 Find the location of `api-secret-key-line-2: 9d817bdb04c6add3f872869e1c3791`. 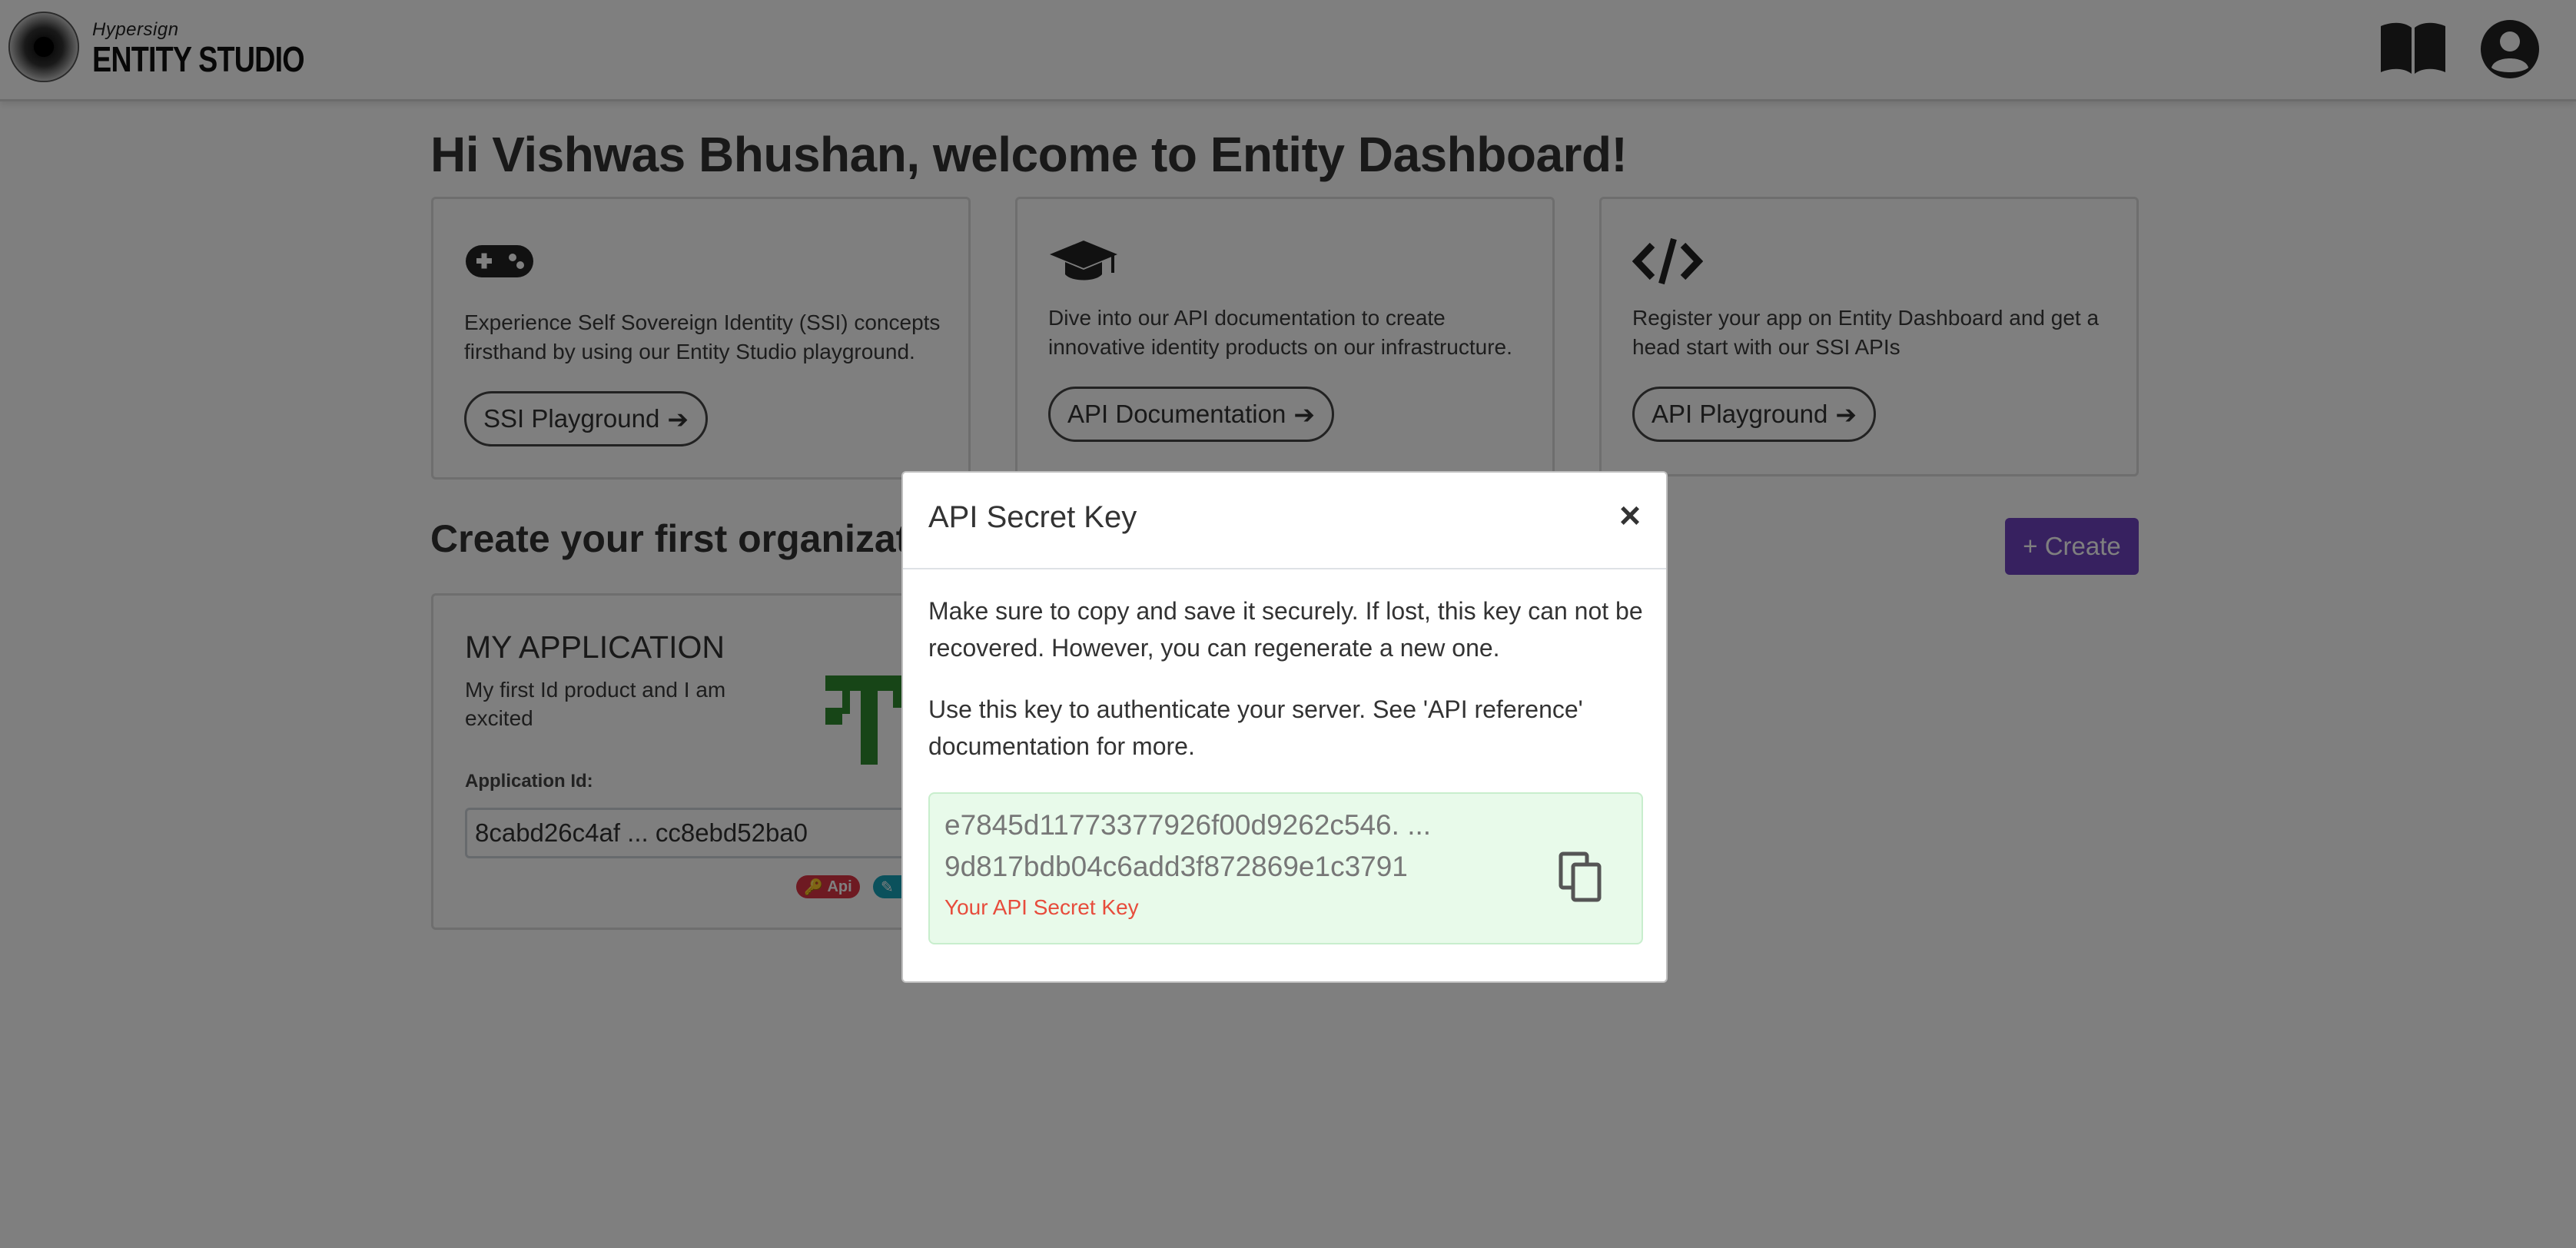

api-secret-key-line-2: 9d817bdb04c6add3f872869e1c3791 is located at coordinates (1176, 866).